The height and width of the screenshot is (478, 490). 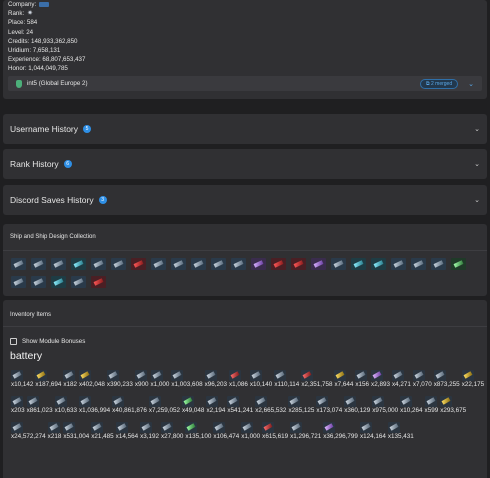 I want to click on inventory-item: x4,271, so click(x=401, y=377).